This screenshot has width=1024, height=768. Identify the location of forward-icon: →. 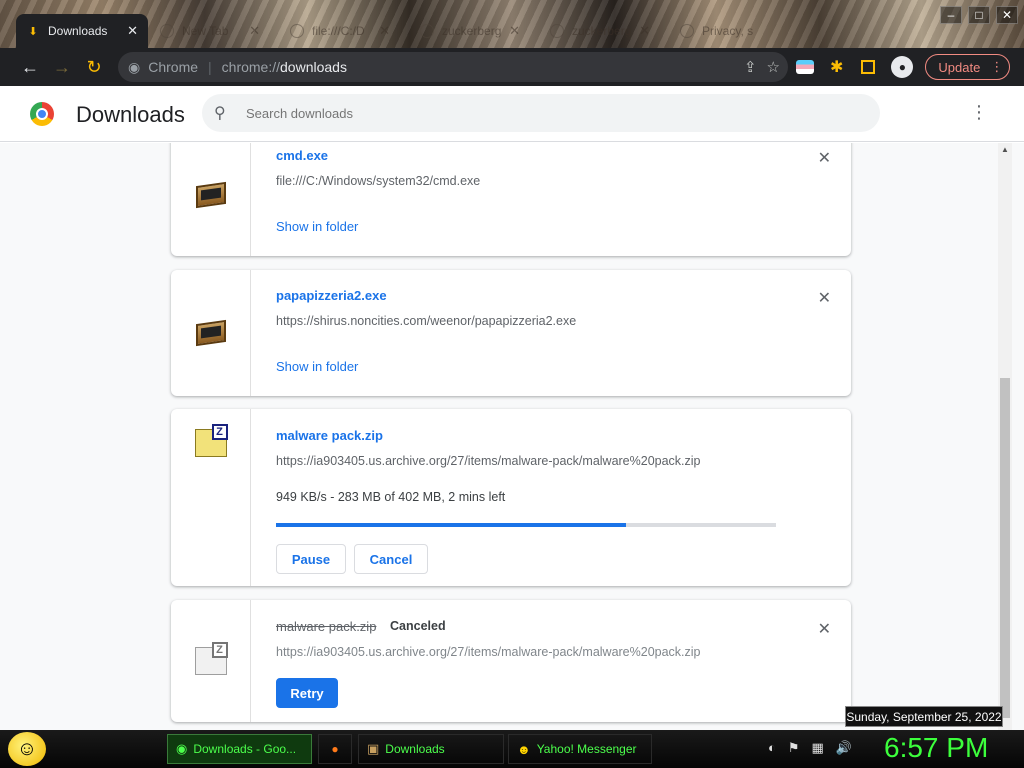
(62, 67).